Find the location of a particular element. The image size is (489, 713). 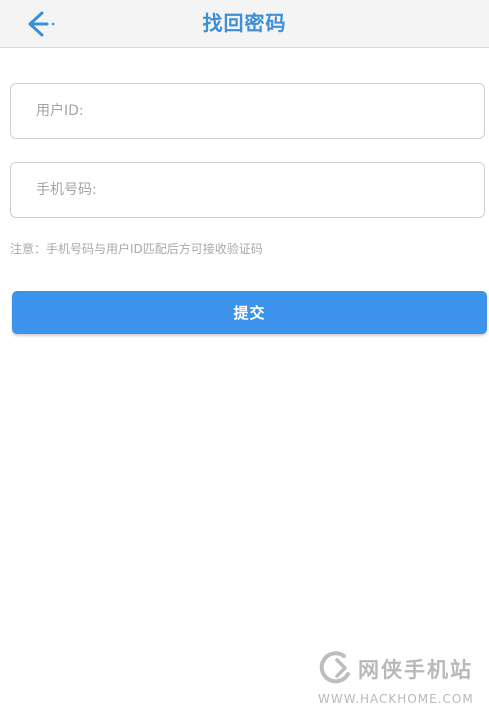

note-text: 注意：手机号码与用户ID匹配后方可接收验证码 is located at coordinates (136, 249).